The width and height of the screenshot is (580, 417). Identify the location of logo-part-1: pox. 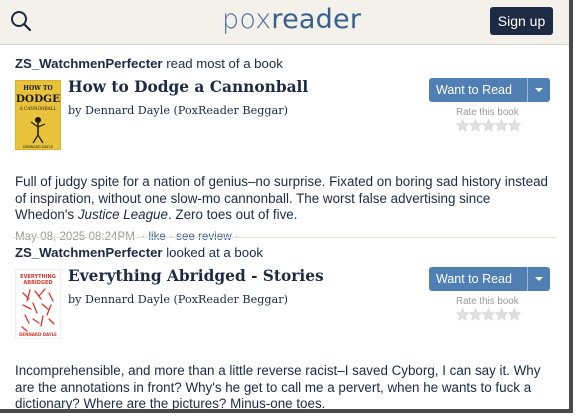
(247, 19).